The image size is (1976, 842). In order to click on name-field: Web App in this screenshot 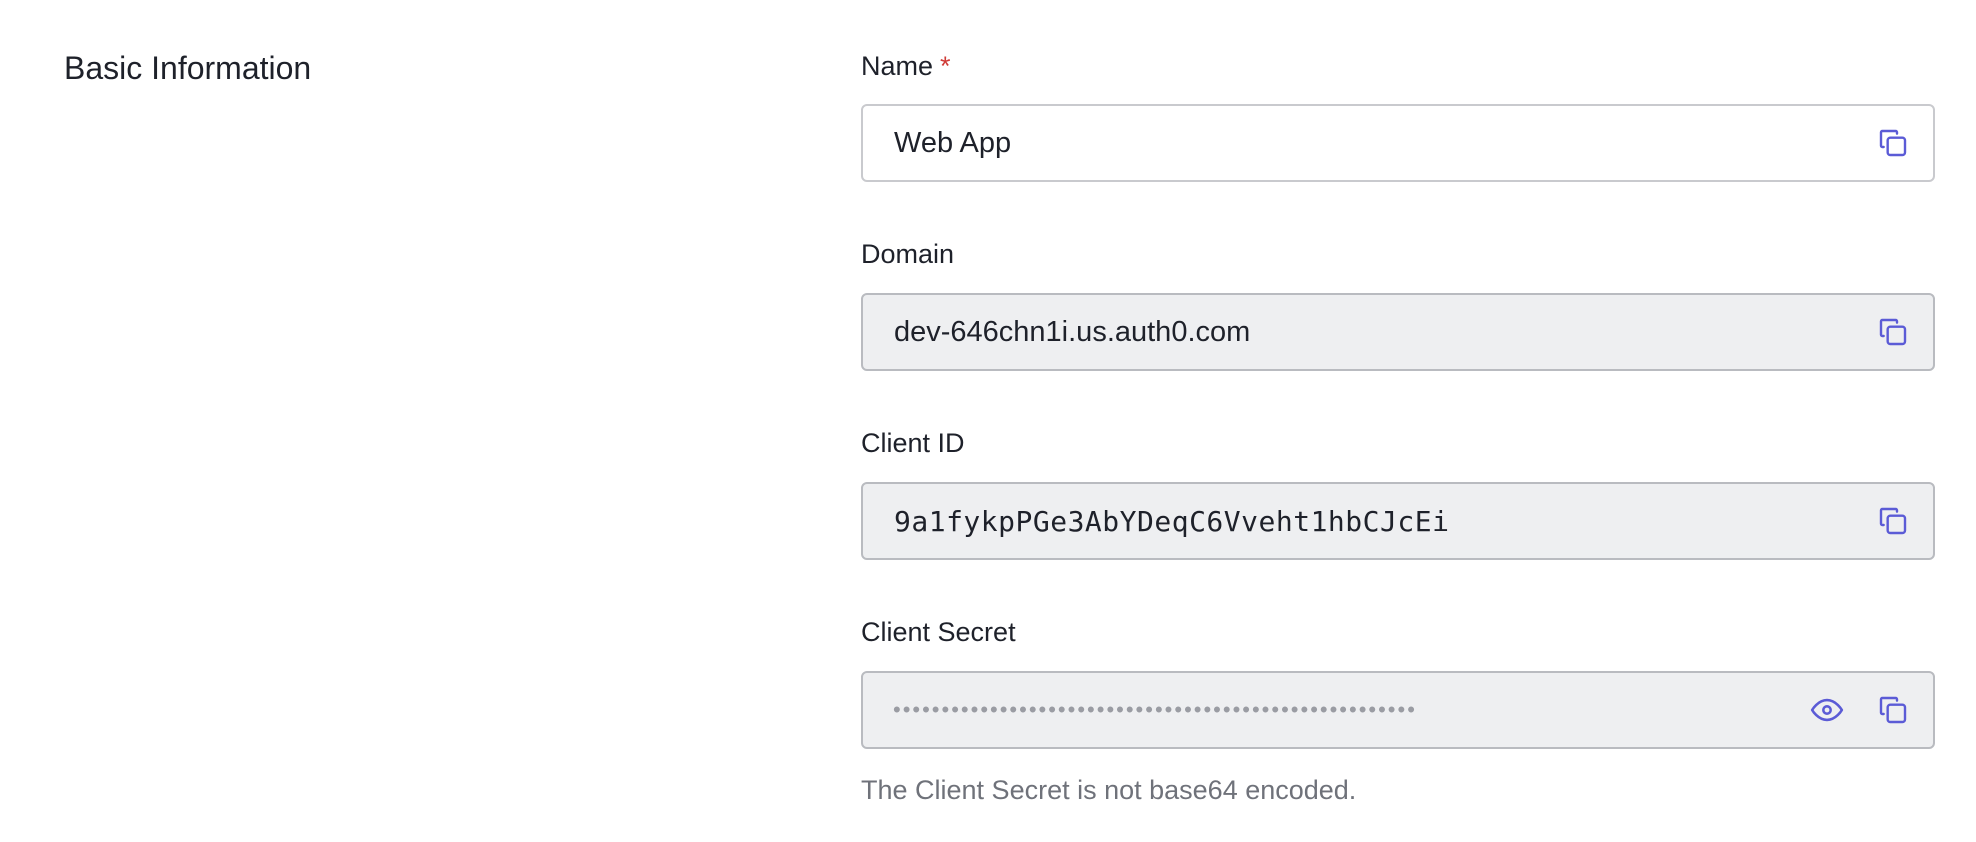, I will do `click(1398, 143)`.